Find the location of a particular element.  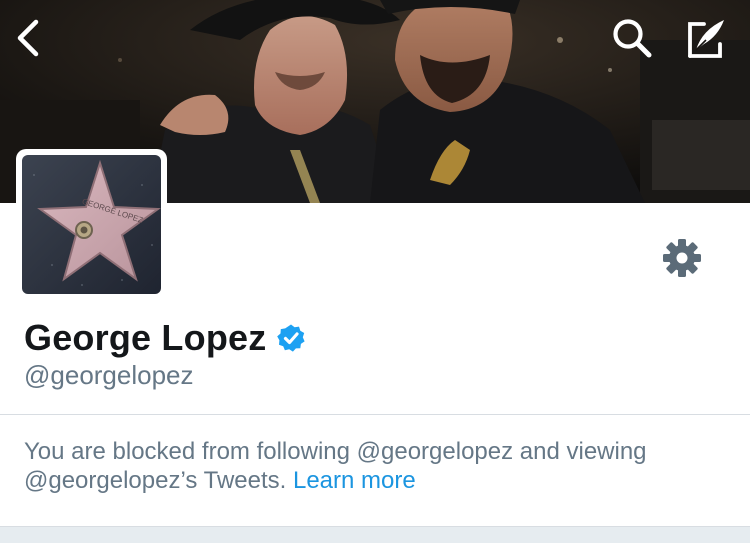

learn-more-link: Learn more is located at coordinates (354, 480).